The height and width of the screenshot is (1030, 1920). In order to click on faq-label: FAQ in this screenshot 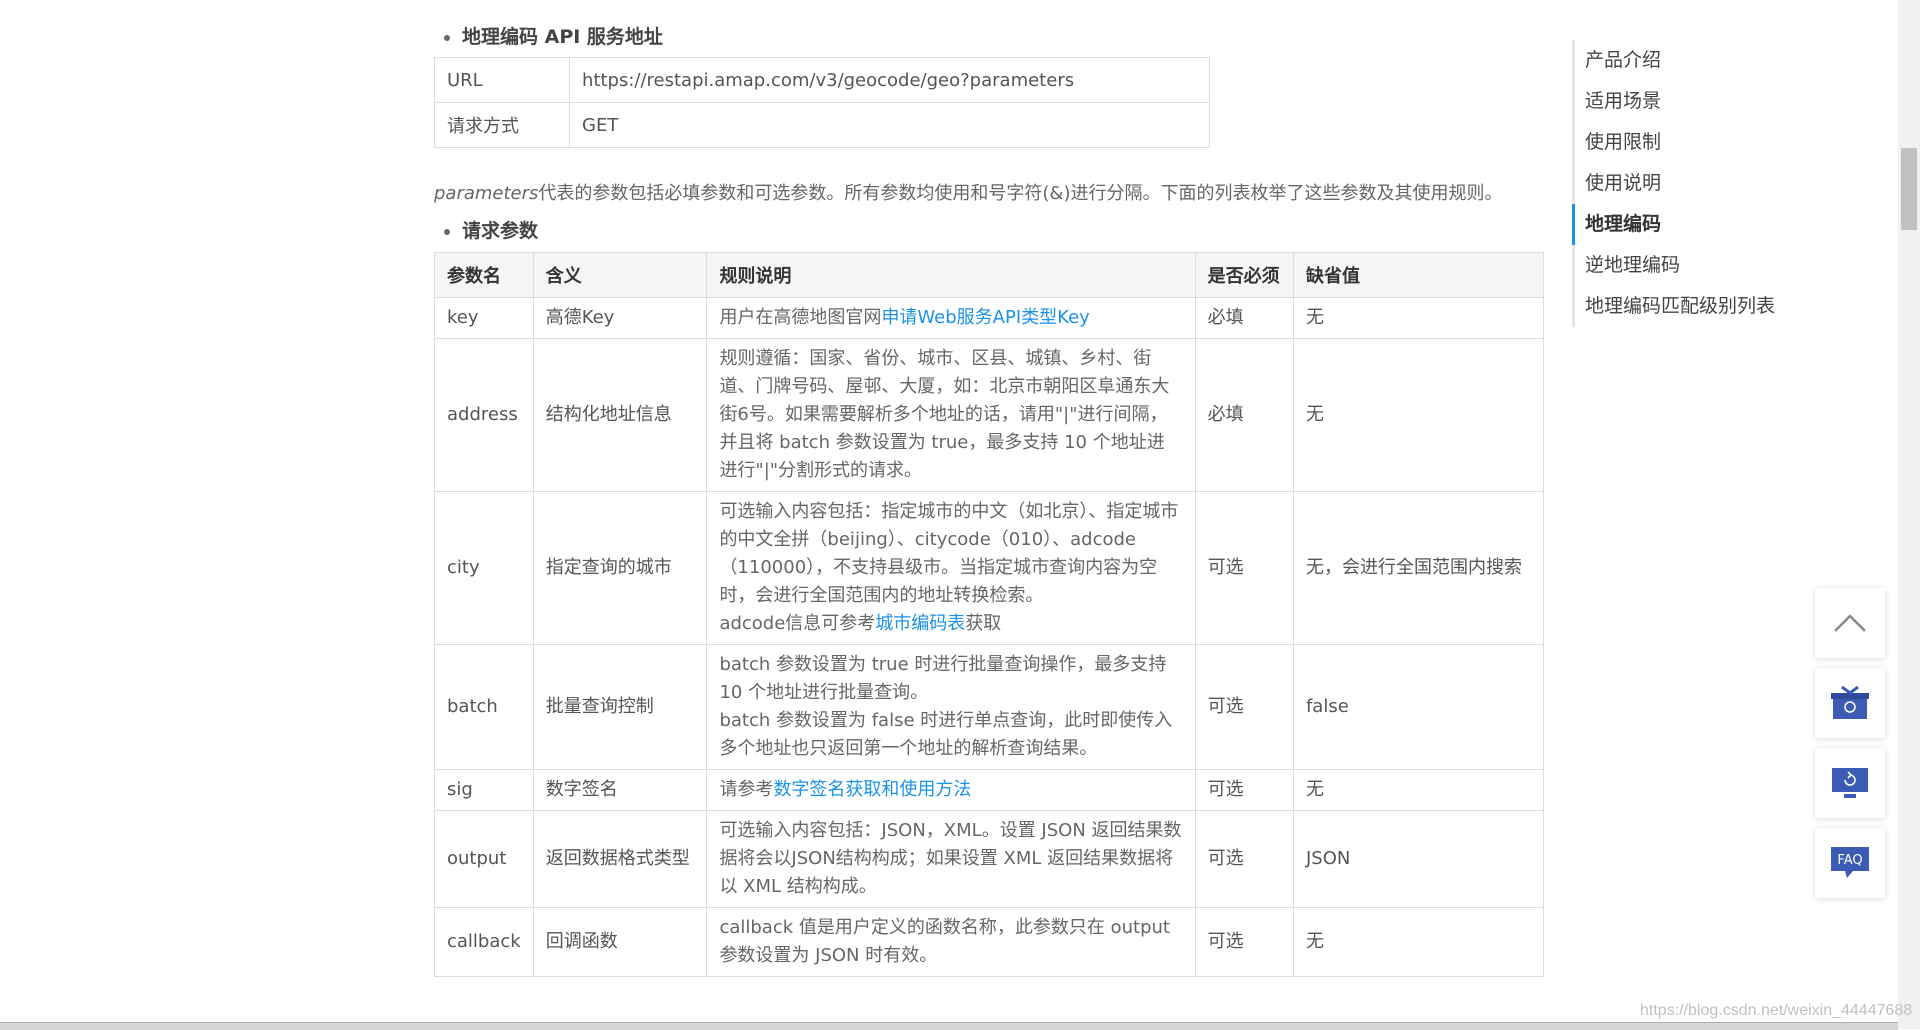, I will do `click(1849, 860)`.